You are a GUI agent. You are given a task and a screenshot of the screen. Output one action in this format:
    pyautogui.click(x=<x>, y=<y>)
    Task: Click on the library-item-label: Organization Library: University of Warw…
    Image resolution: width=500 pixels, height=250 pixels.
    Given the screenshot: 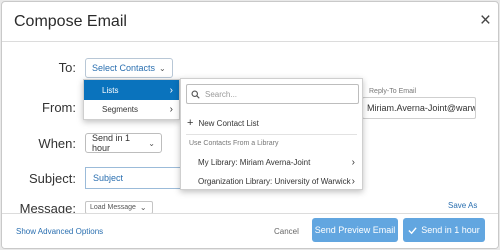 What is the action you would take?
    pyautogui.click(x=274, y=181)
    